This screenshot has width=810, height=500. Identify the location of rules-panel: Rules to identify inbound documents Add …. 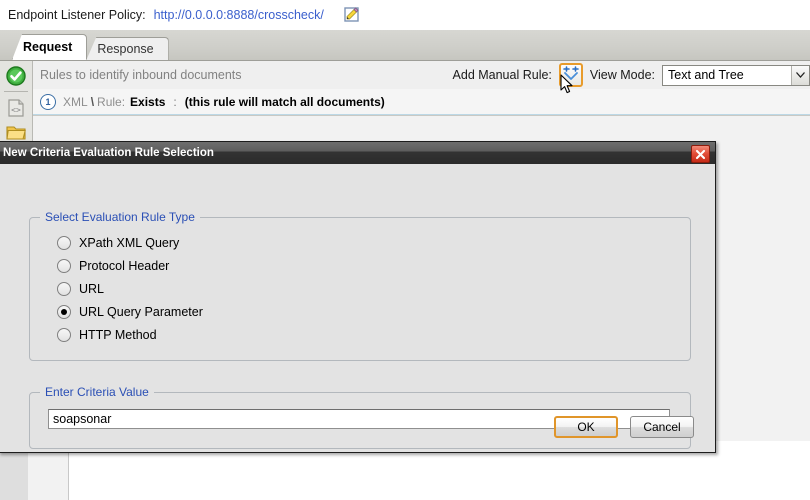
(421, 88).